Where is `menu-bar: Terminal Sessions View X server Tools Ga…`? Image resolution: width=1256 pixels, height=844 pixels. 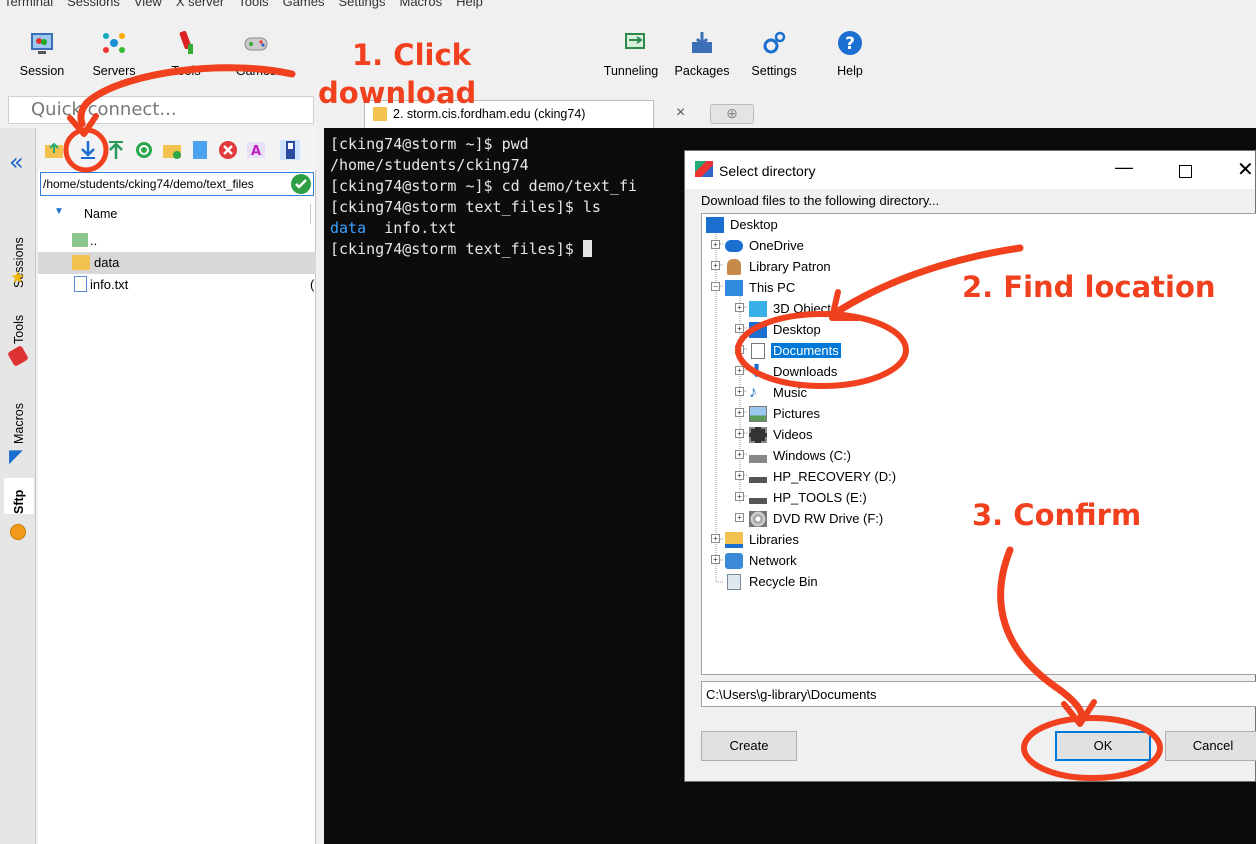
menu-bar: Terminal Sessions View X server Tools Ga… is located at coordinates (310, 7).